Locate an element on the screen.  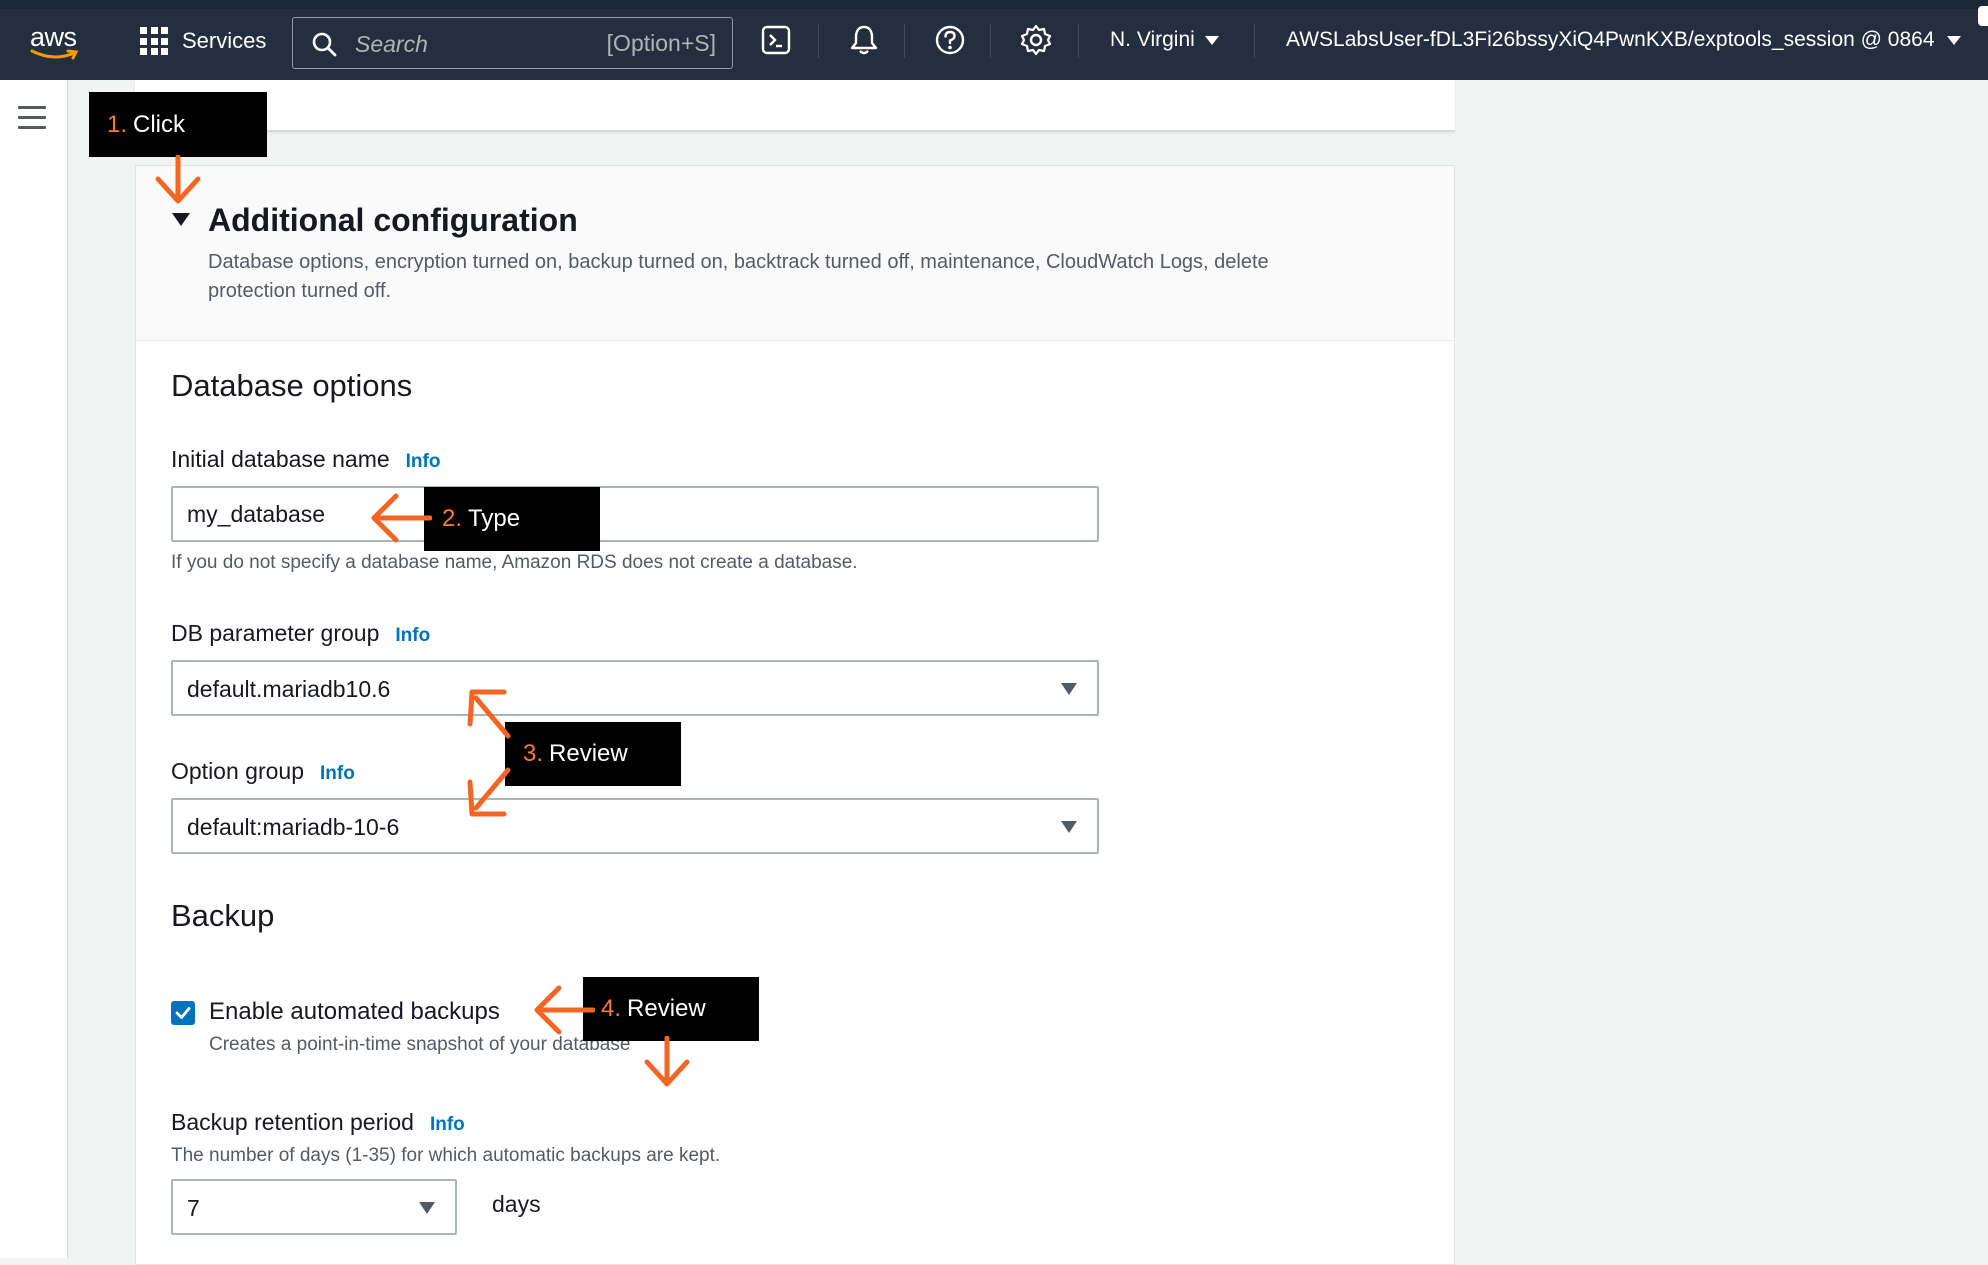
callout-number: 2. is located at coordinates (452, 518).